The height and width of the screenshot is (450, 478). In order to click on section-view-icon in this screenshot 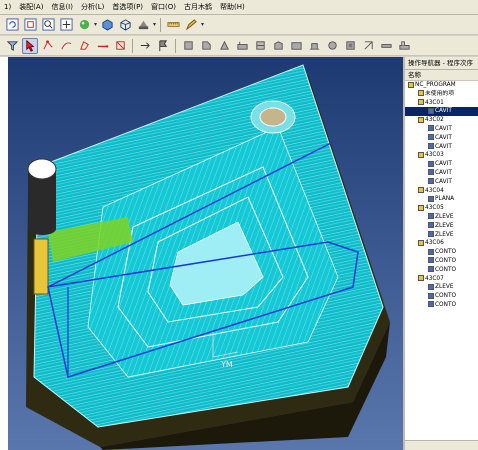, I will do `click(143, 25)`.